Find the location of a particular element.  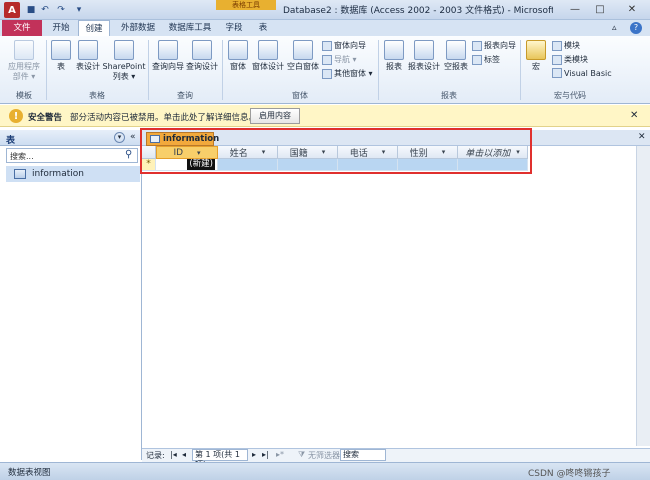

form-wizard-button: 窗体向导 is located at coordinates (344, 45).